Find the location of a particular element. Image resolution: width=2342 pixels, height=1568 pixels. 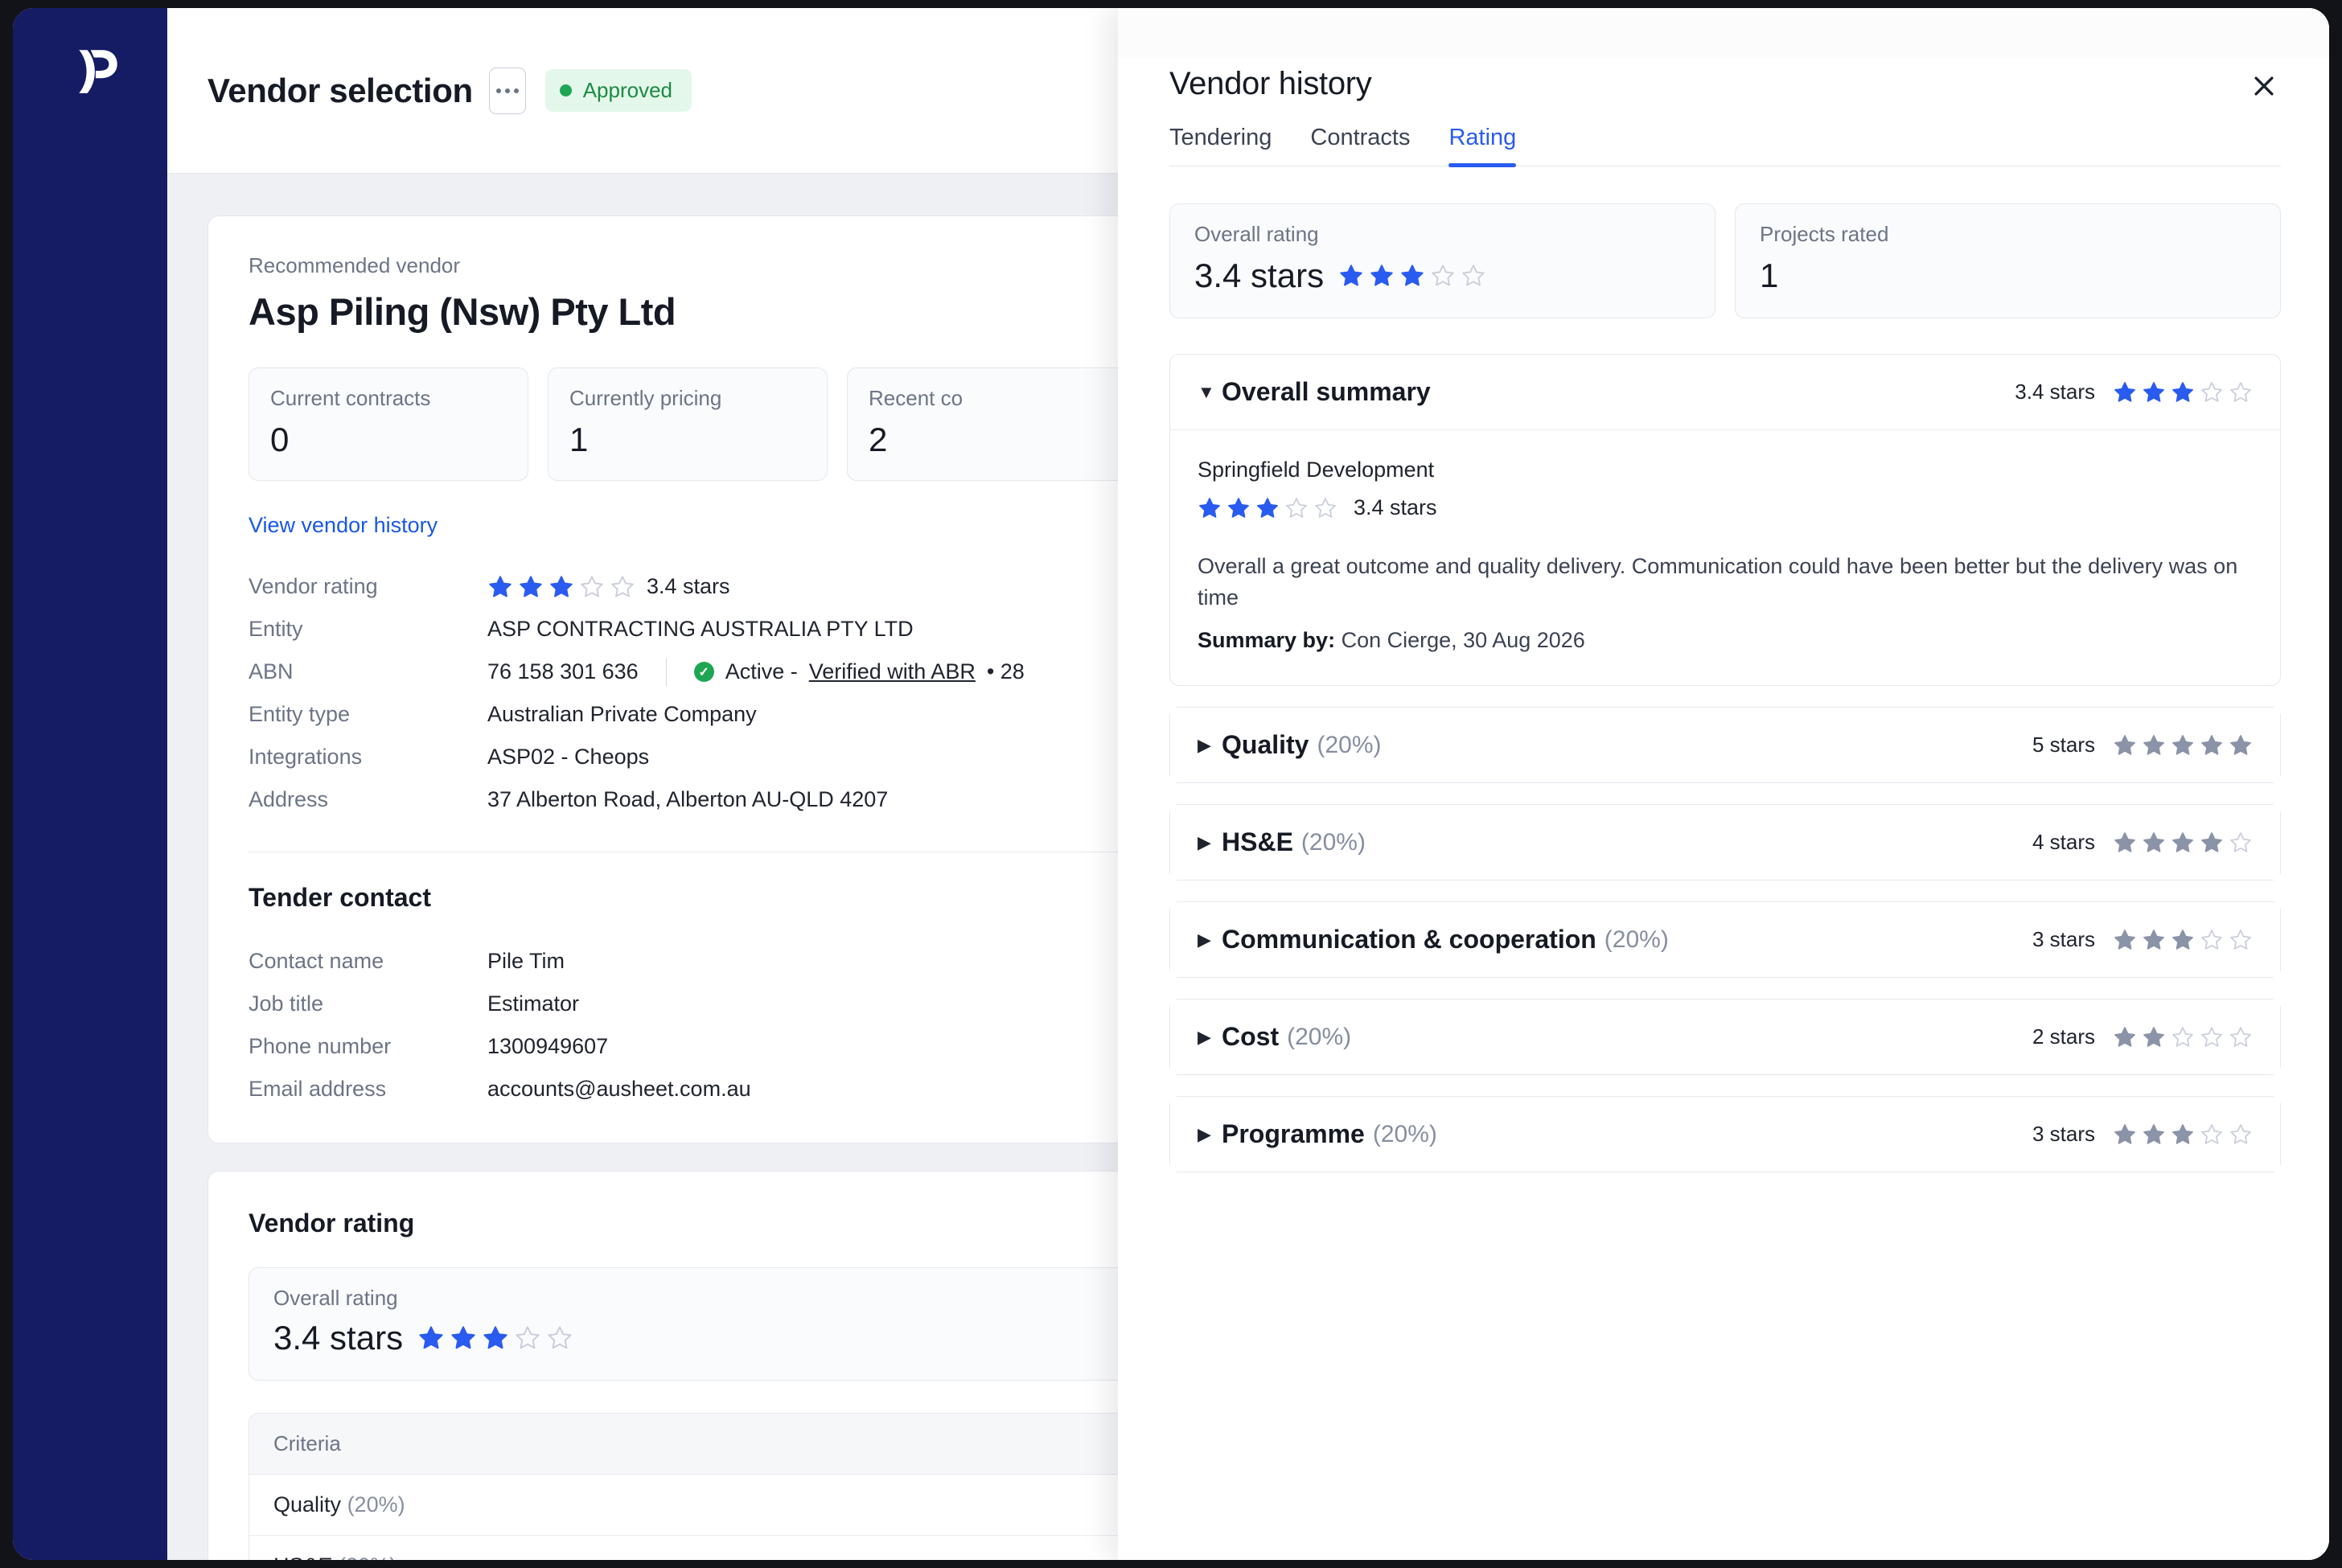

criteria-accordion-cost: ▶ Cost (20%) 2 stars is located at coordinates (1725, 1037).